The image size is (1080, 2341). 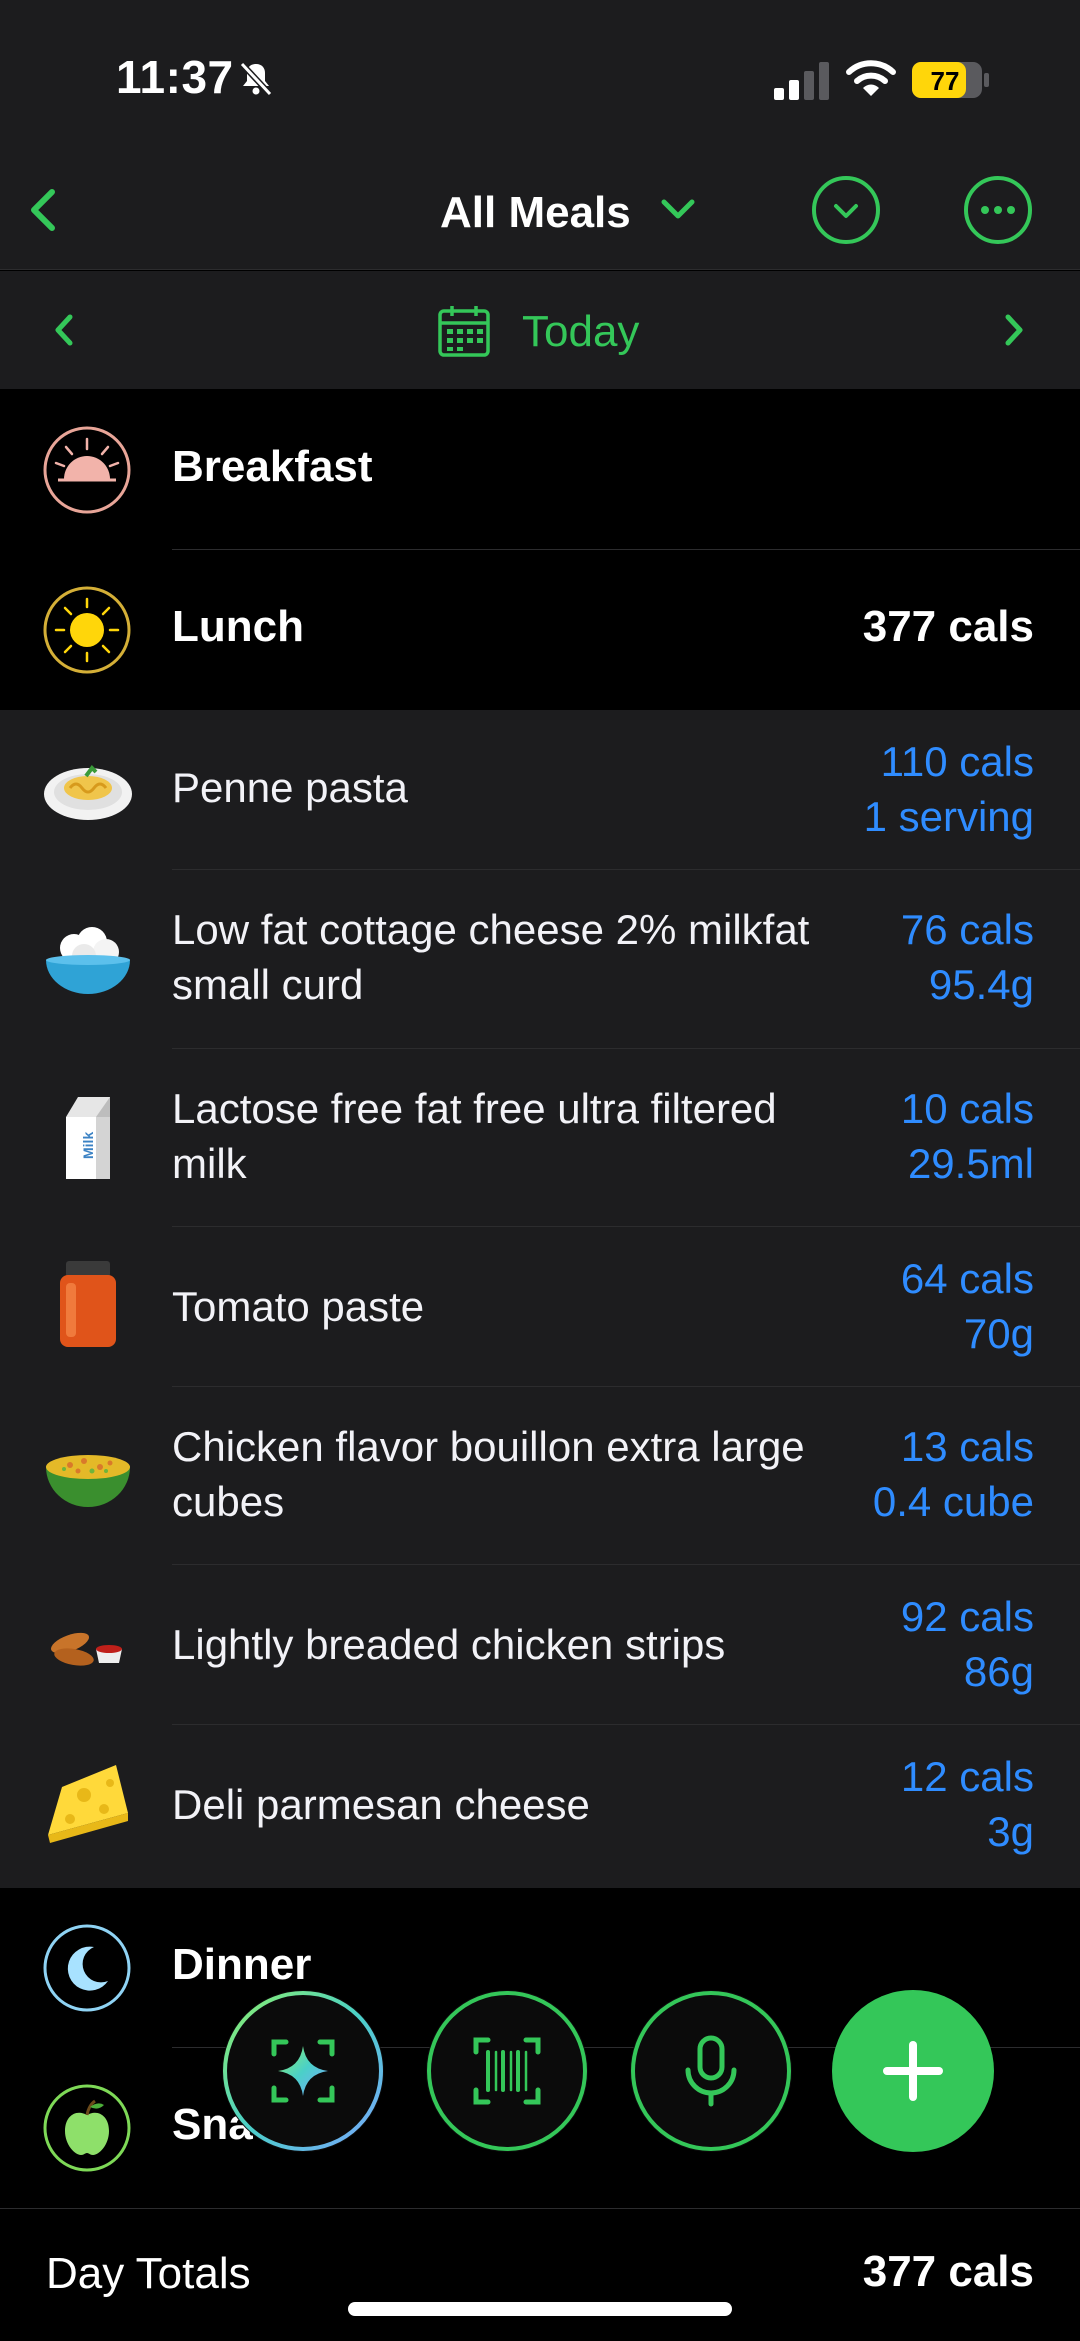 What do you see at coordinates (967, 929) in the screenshot?
I see `food-calories: 76 cals` at bounding box center [967, 929].